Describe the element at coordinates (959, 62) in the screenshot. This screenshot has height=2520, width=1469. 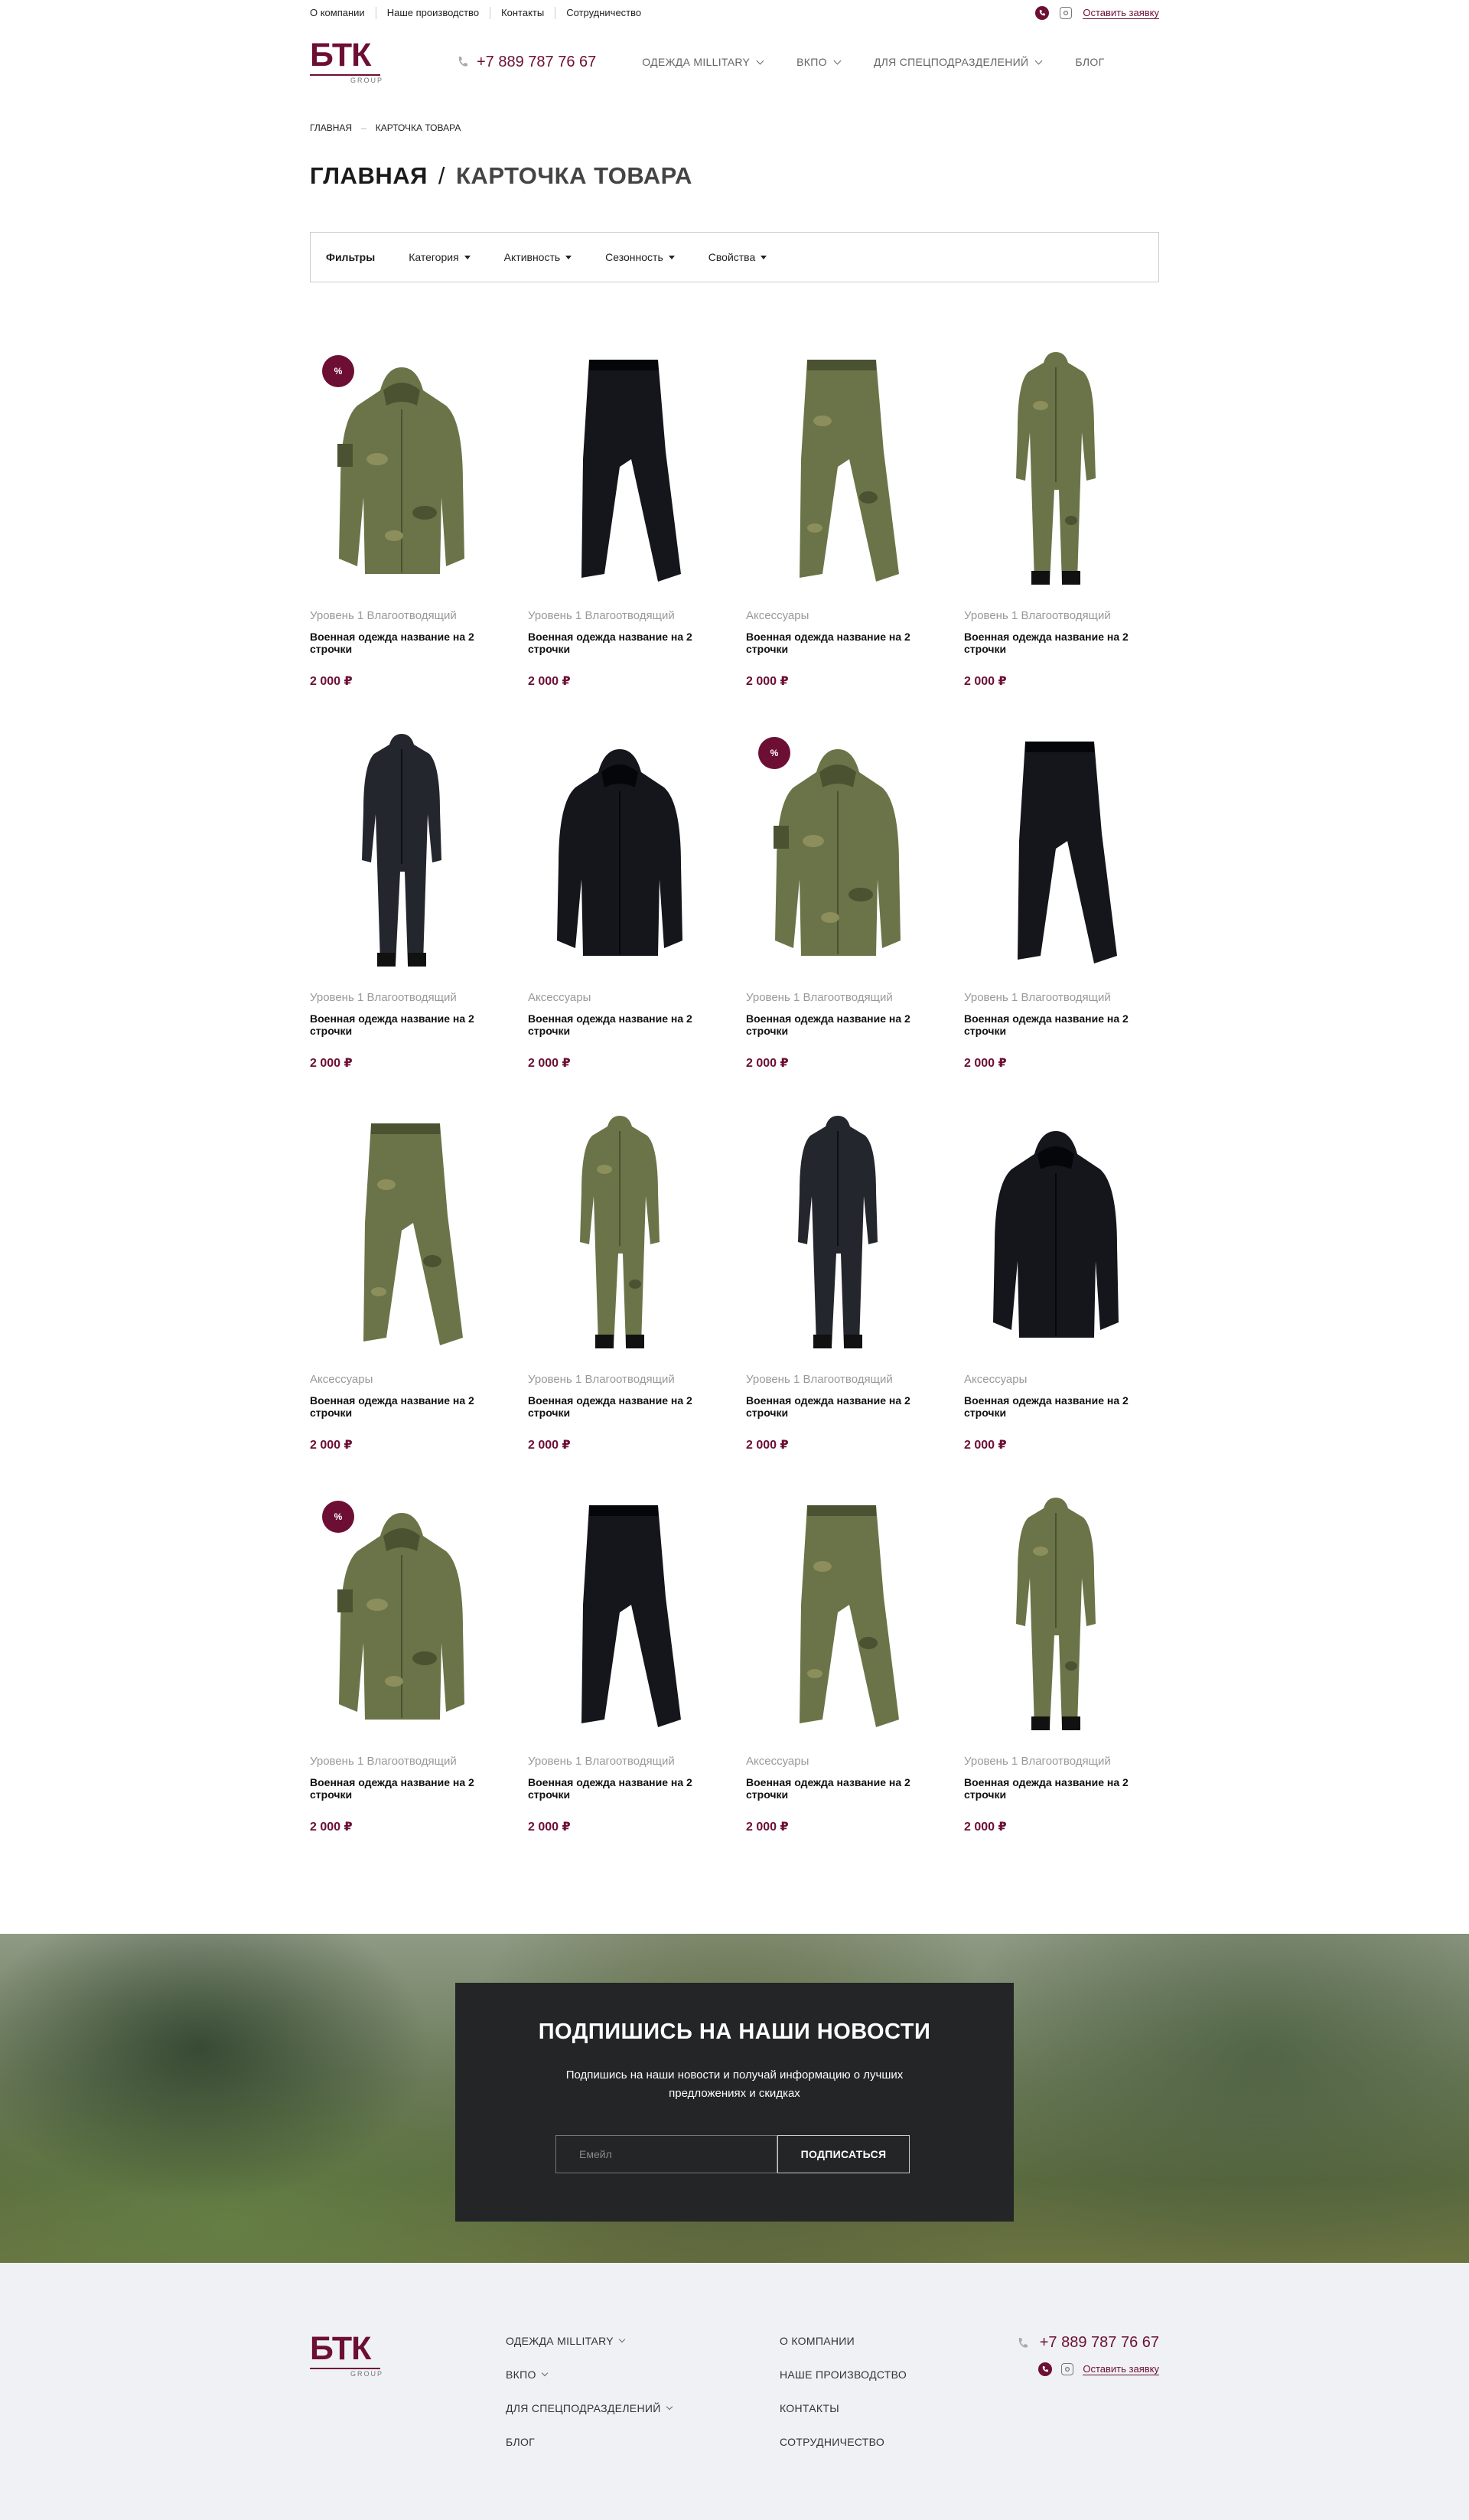
I see `nav-item-special: ДЛЯ СПЕЦПОДРАЗДЕЛЕНИЙ` at that location.